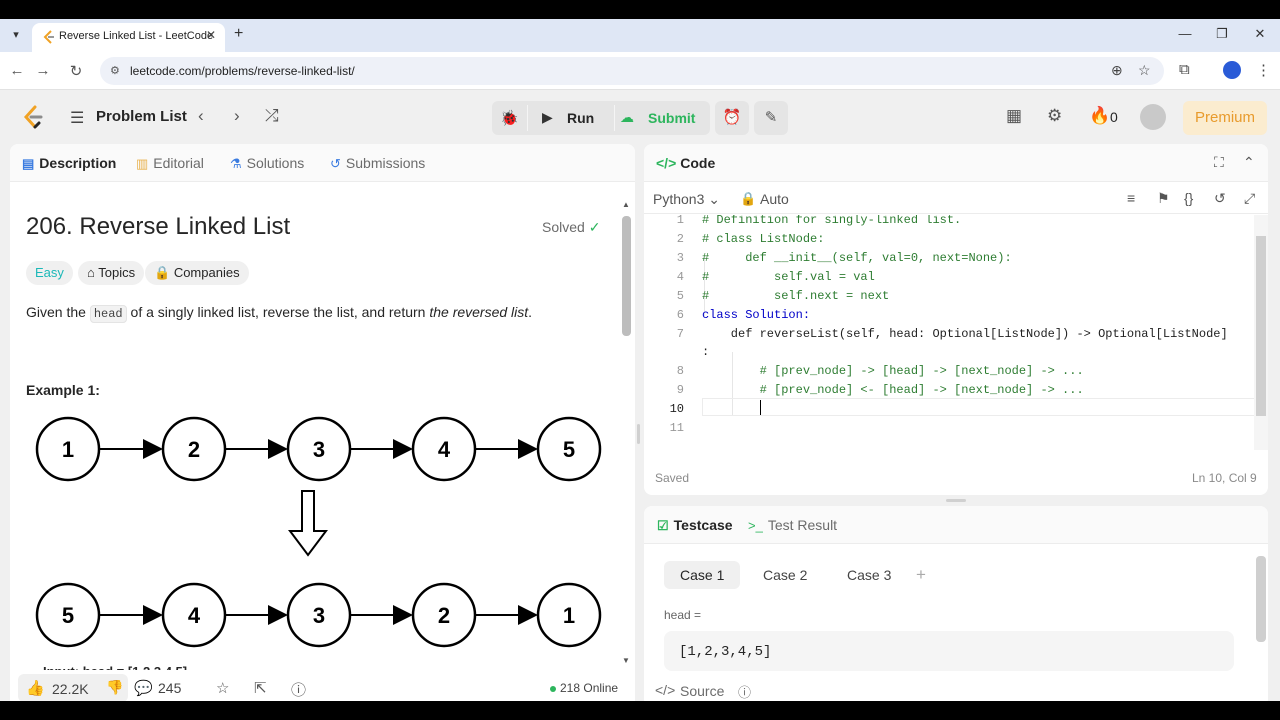 The image size is (1280, 720). I want to click on line-number: 11, so click(676, 428).